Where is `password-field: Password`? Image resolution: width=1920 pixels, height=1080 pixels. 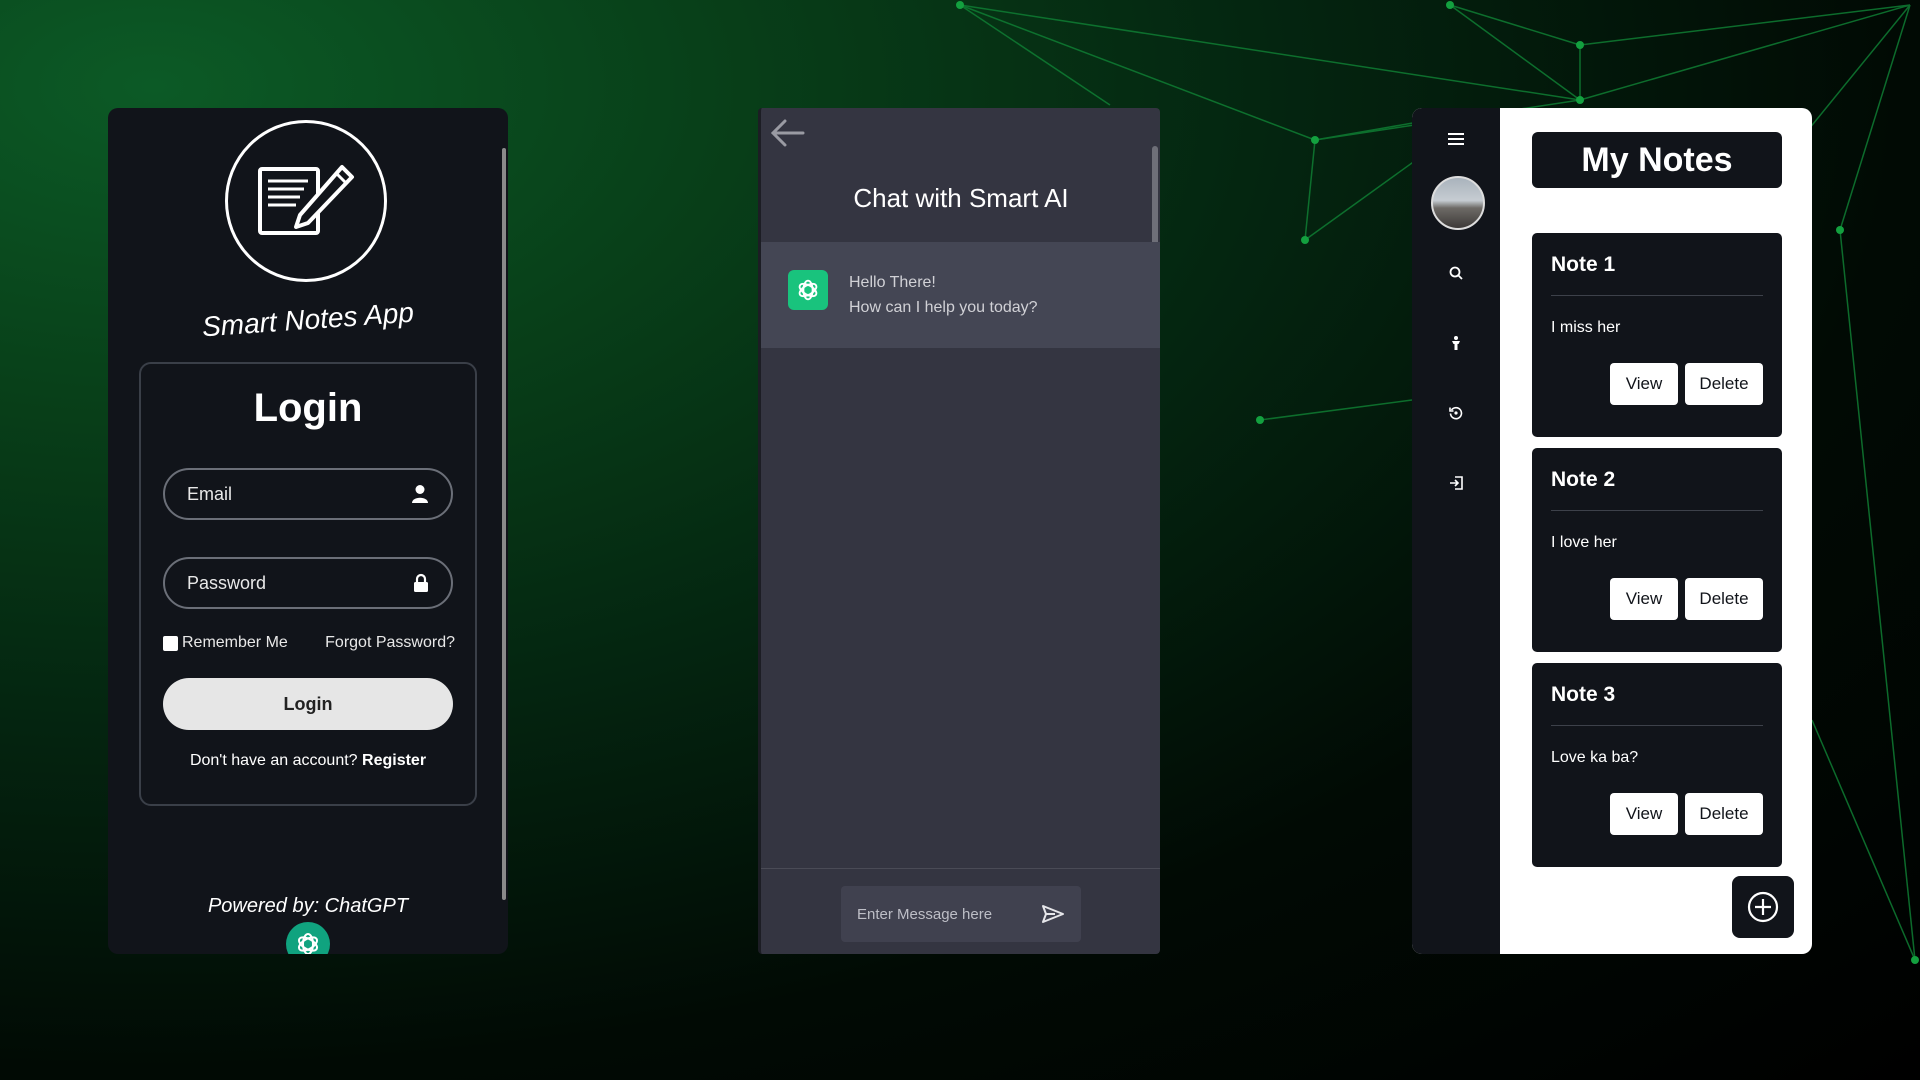
password-field: Password is located at coordinates (308, 583).